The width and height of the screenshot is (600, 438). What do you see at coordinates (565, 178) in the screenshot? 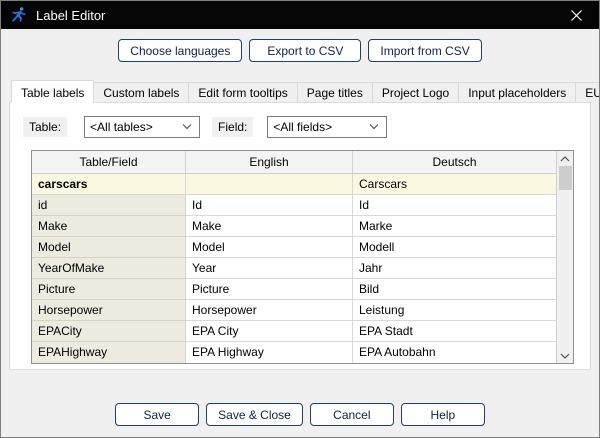
I see `scrollbar-thumb` at bounding box center [565, 178].